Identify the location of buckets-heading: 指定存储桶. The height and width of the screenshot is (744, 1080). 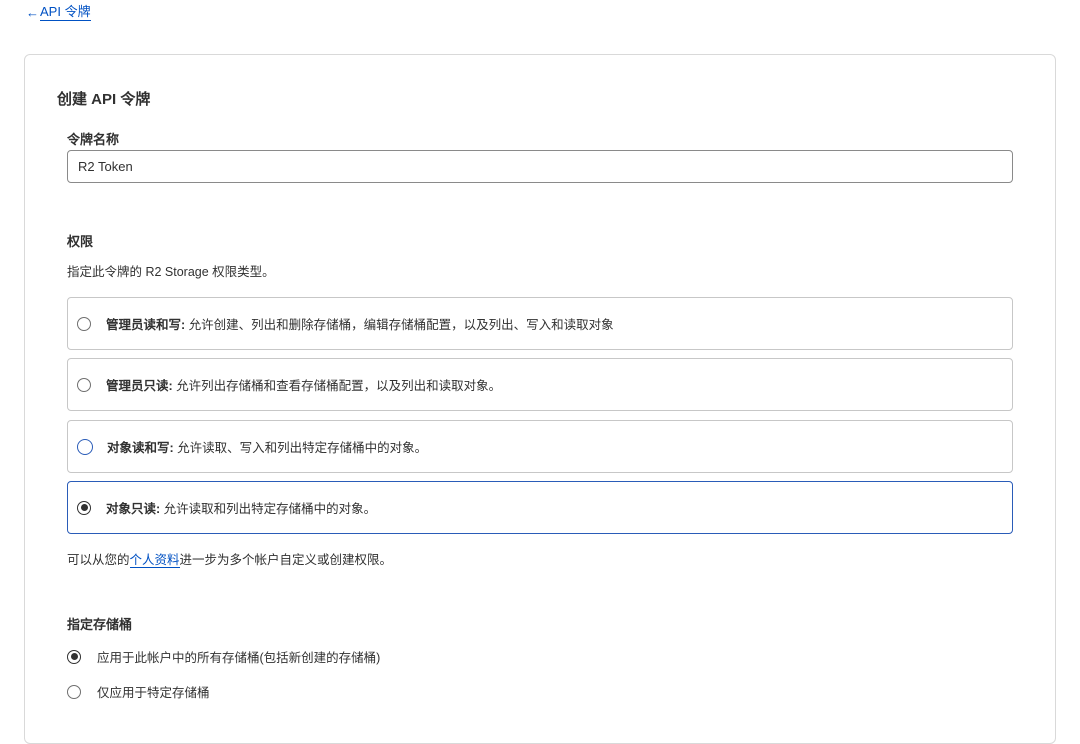
(100, 624).